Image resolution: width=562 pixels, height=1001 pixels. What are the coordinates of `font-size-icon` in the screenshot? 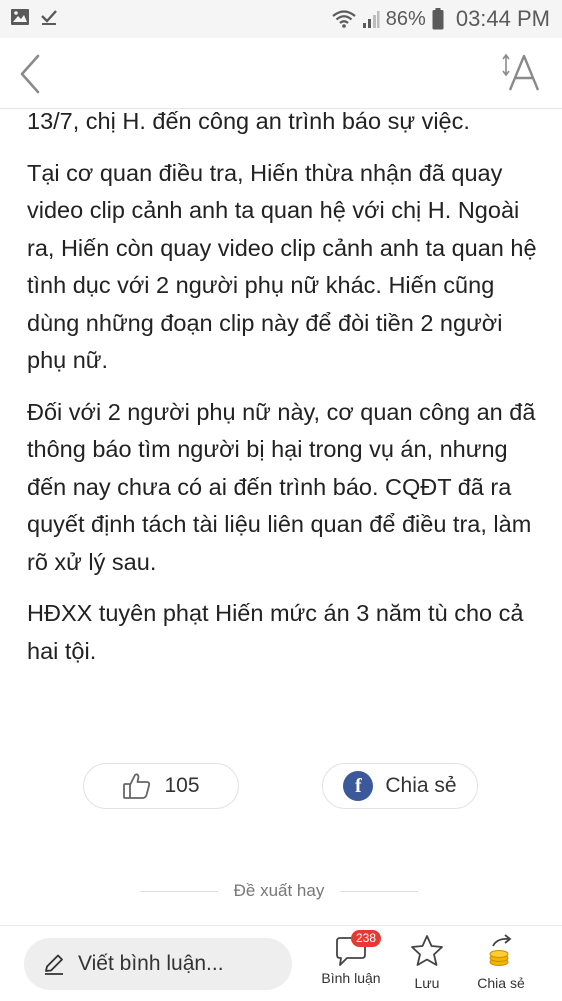 It's located at (521, 72).